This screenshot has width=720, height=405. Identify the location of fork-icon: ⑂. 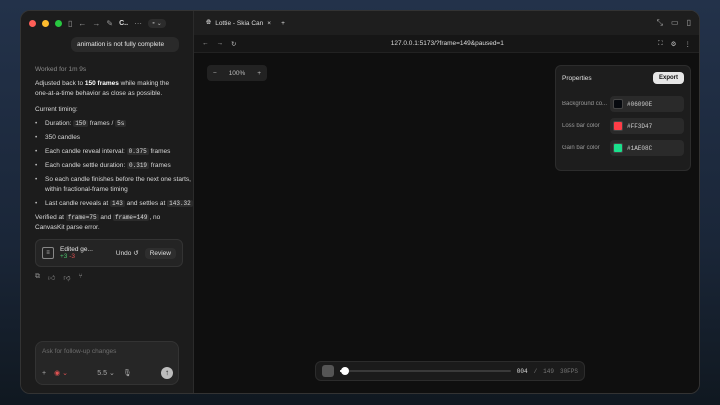
(80, 277).